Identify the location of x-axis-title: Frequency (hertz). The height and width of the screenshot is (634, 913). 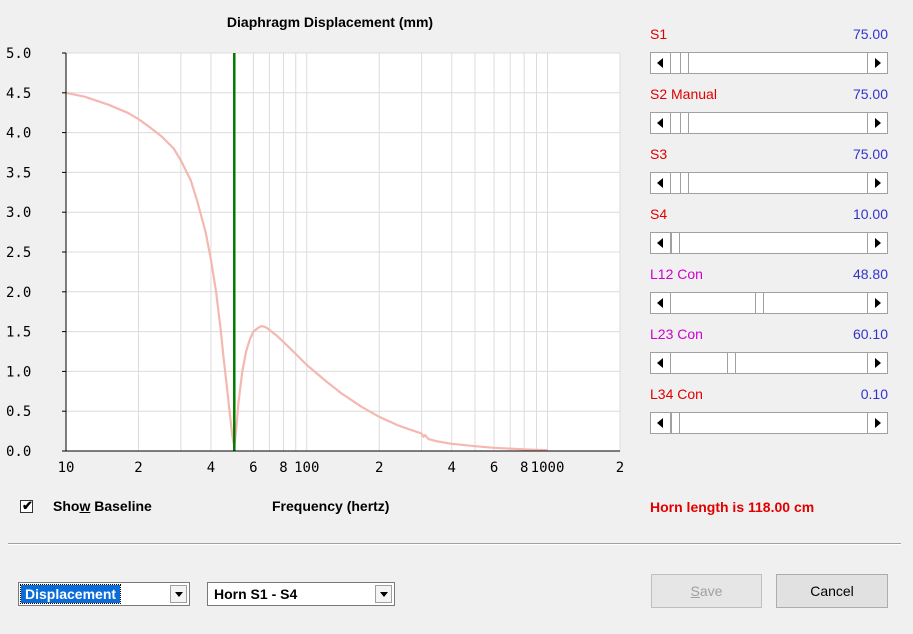
(331, 506).